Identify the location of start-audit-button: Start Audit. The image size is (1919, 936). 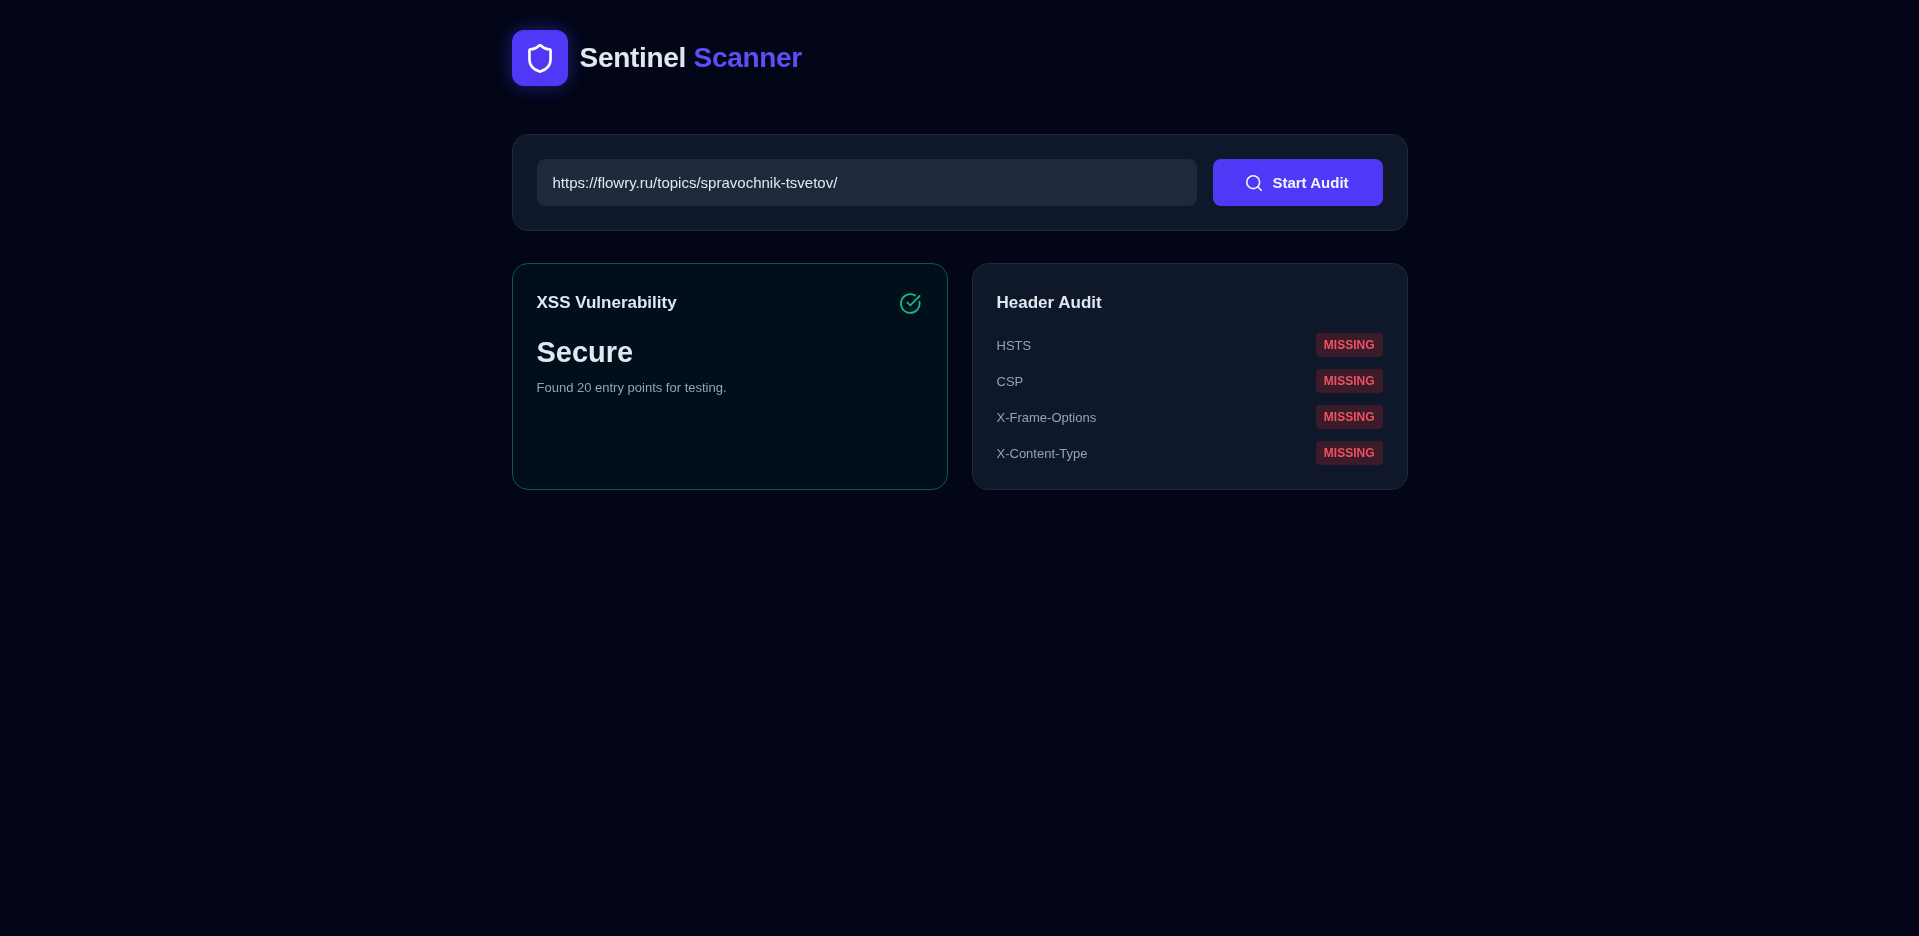
(1297, 182).